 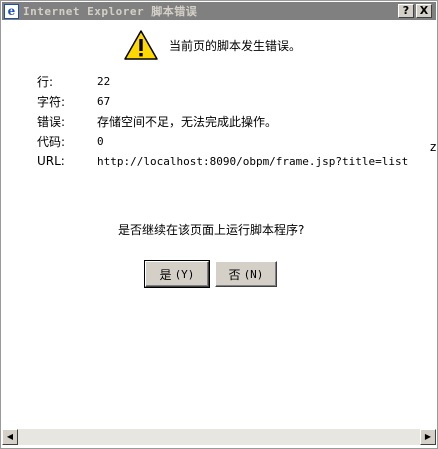 What do you see at coordinates (222, 101) in the screenshot?
I see `detail-row-char: 字符: 67` at bounding box center [222, 101].